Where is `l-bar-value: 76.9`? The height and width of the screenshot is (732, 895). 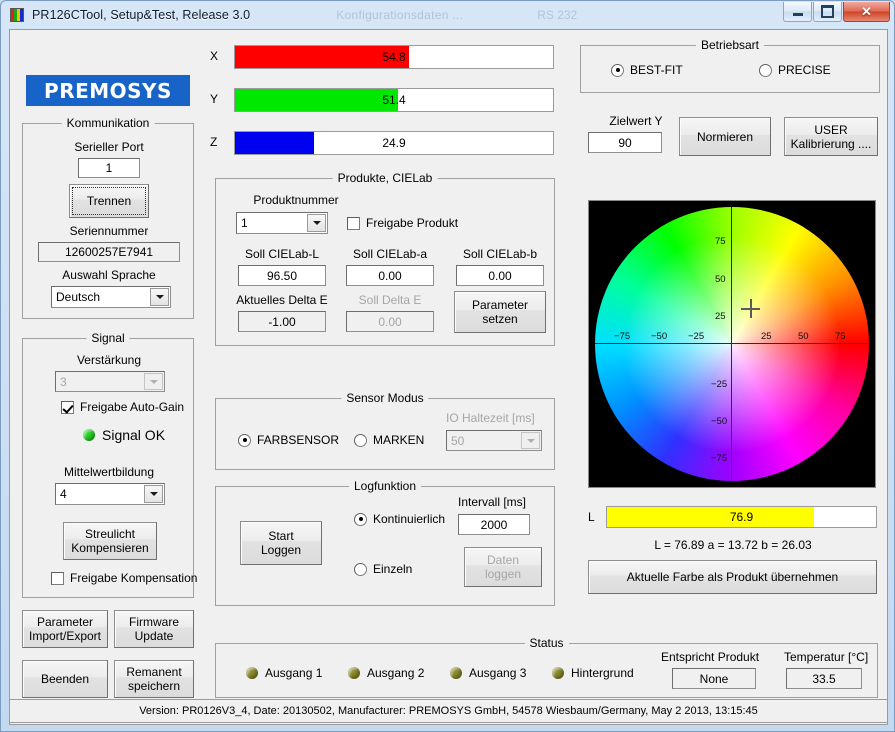 l-bar-value: 76.9 is located at coordinates (741, 517).